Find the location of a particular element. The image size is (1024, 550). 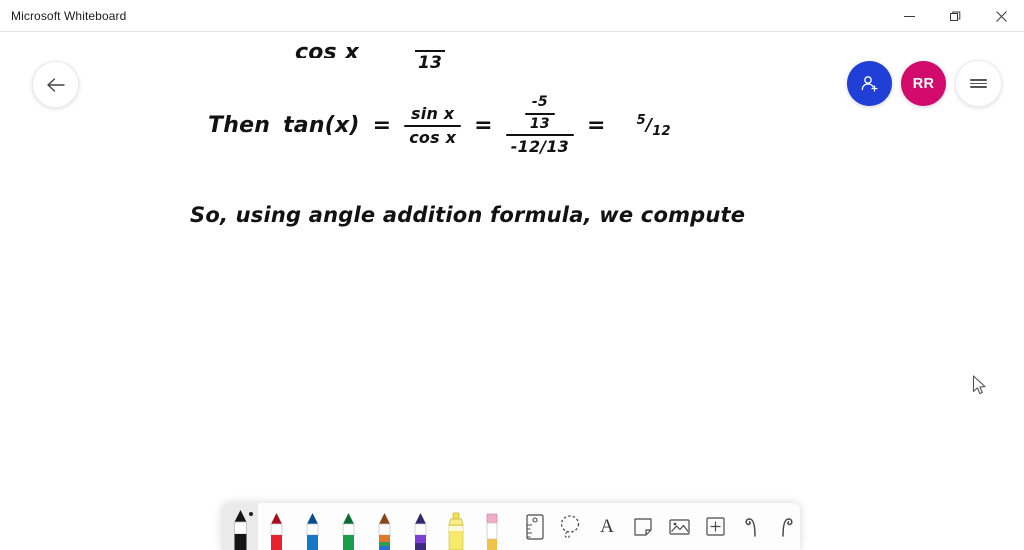

window-controls is located at coordinates (955, 16).